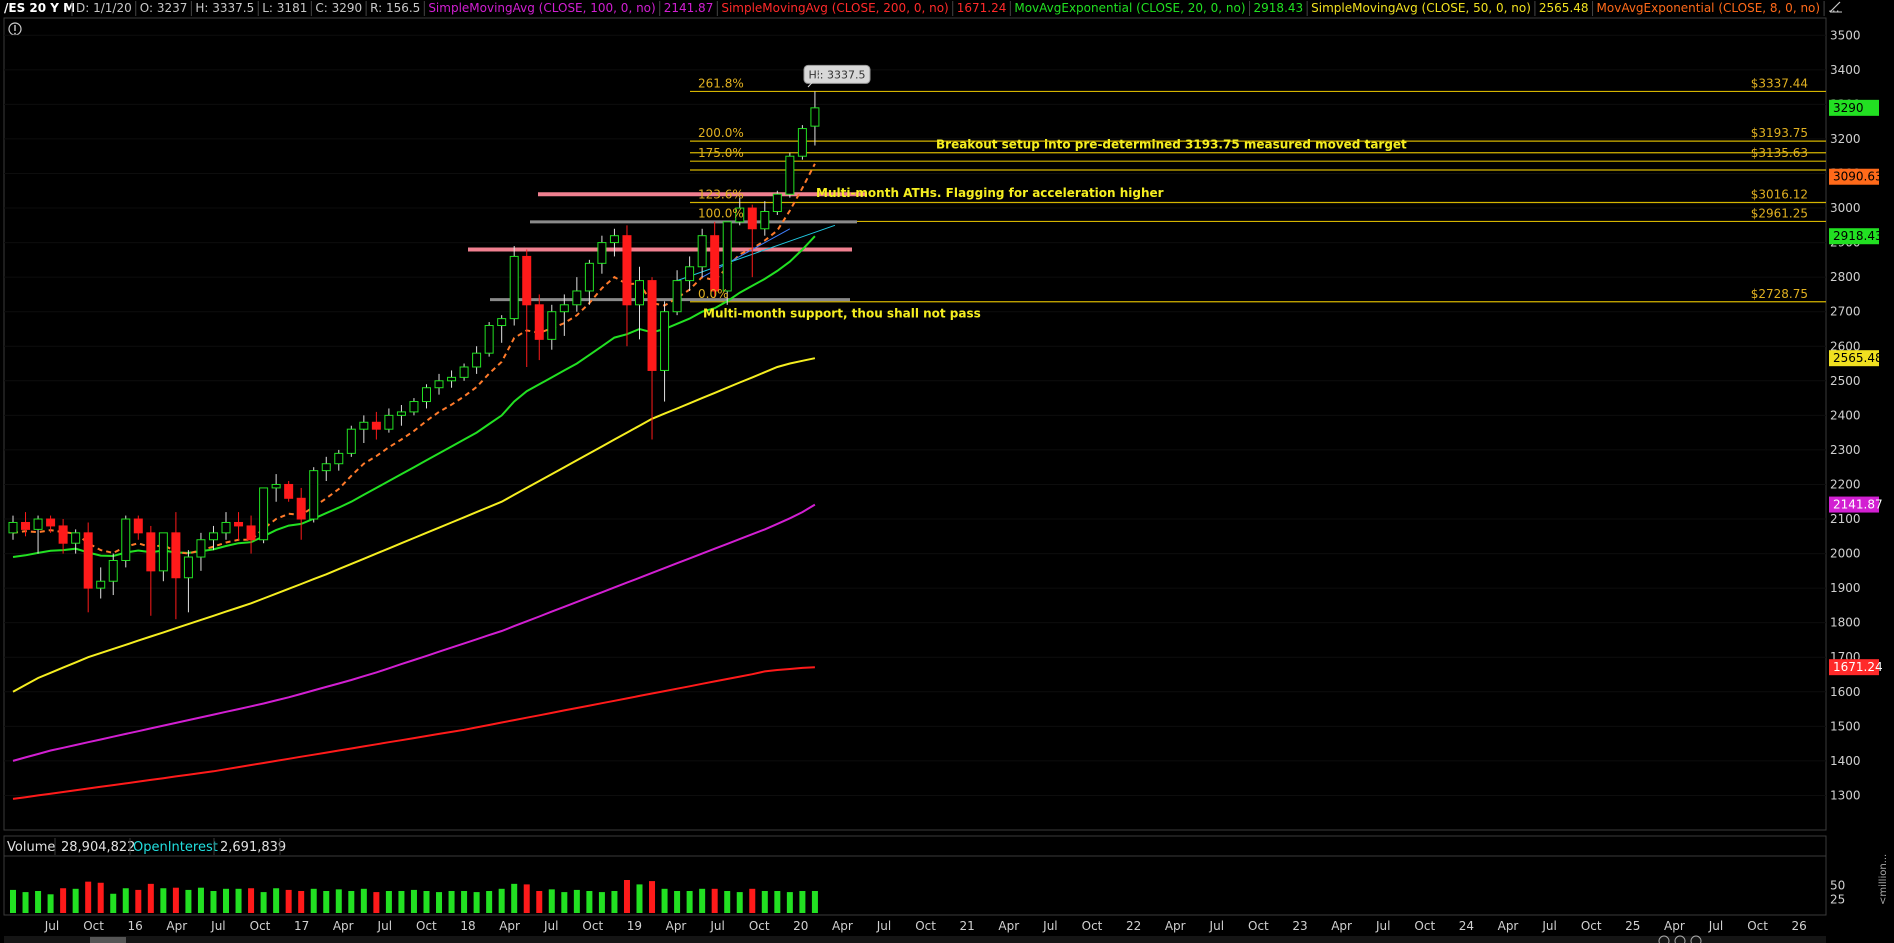 Image resolution: width=1894 pixels, height=943 pixels. Describe the element at coordinates (1837, 886) in the screenshot. I see `volume-tick-label: 50` at that location.